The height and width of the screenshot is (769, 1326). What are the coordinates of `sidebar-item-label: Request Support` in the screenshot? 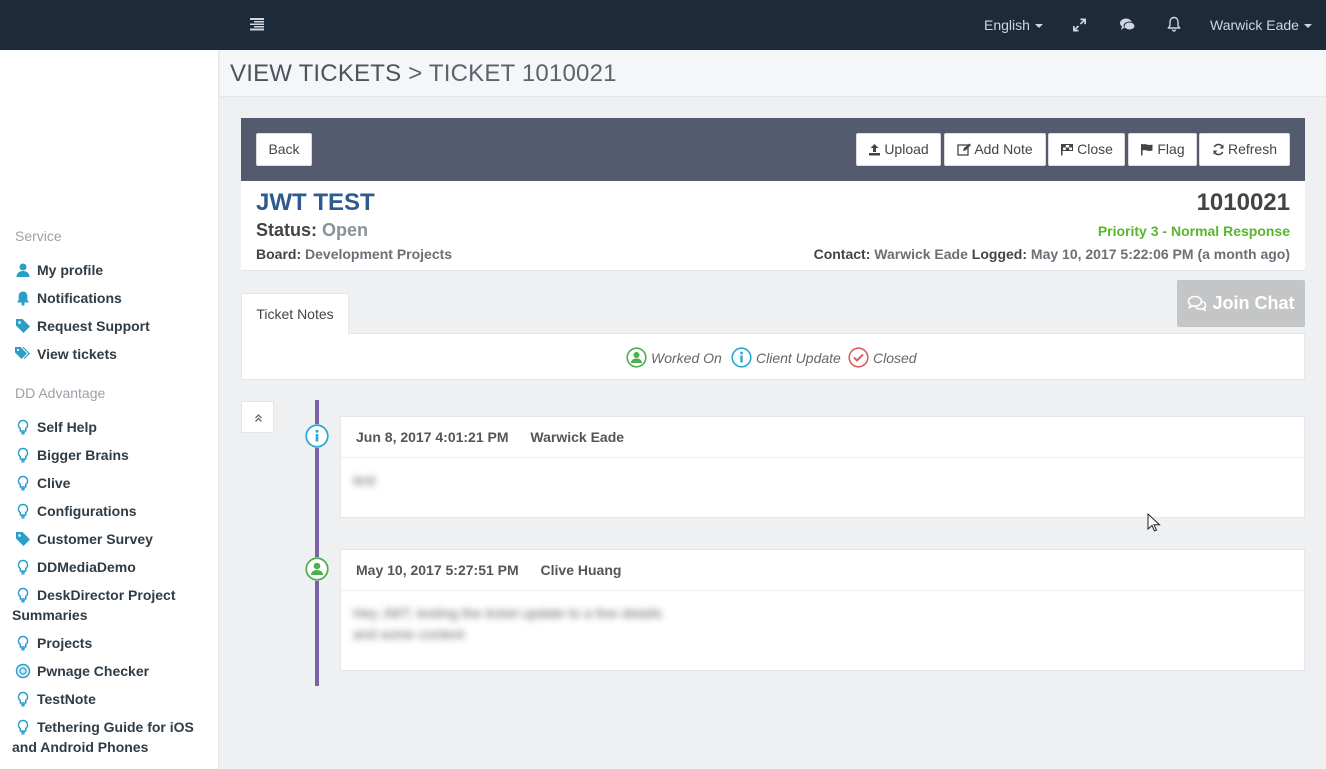 It's located at (93, 326).